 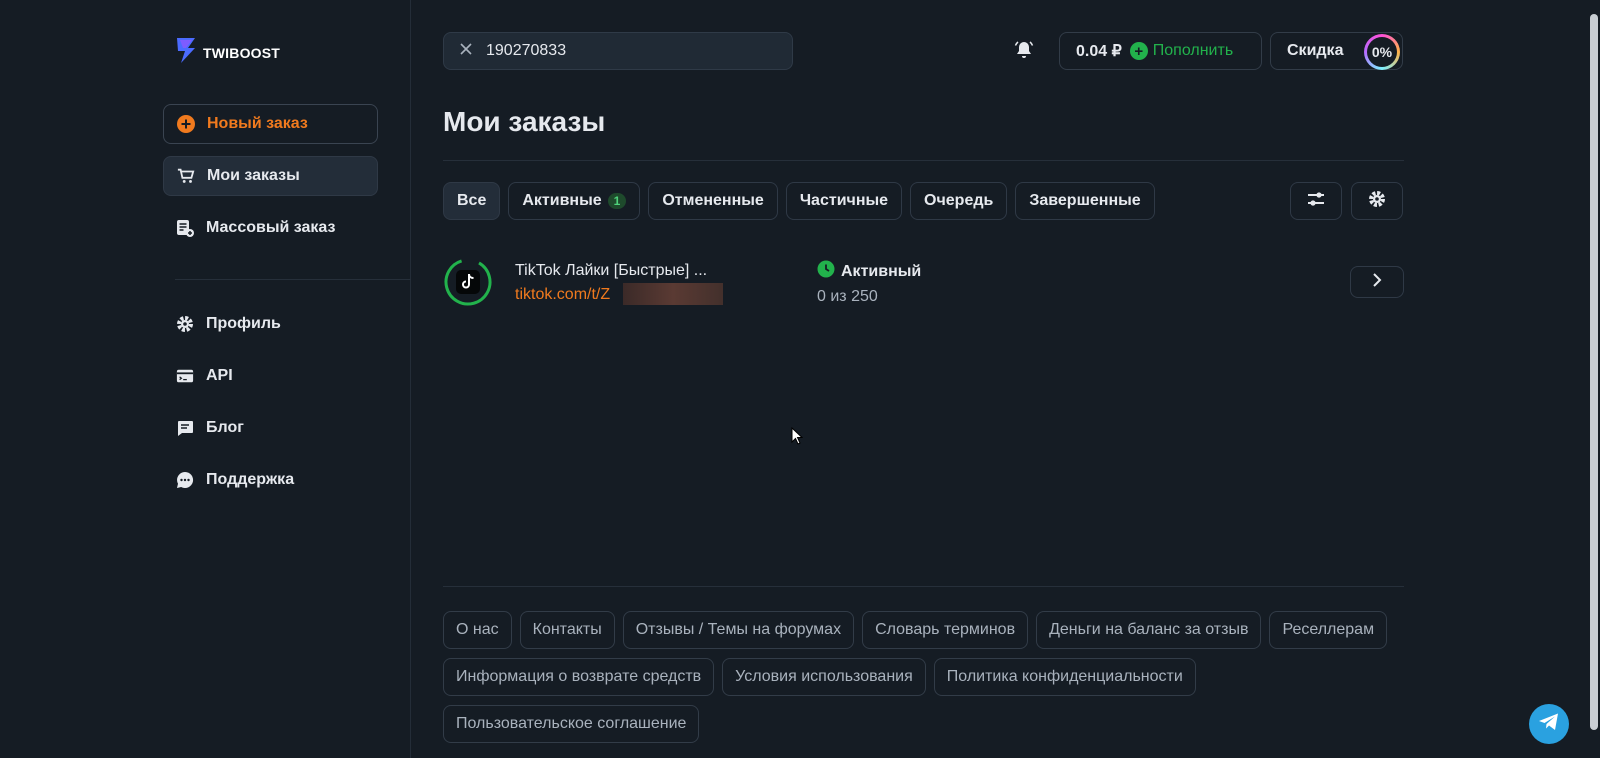 I want to click on close-icon, so click(x=466, y=51).